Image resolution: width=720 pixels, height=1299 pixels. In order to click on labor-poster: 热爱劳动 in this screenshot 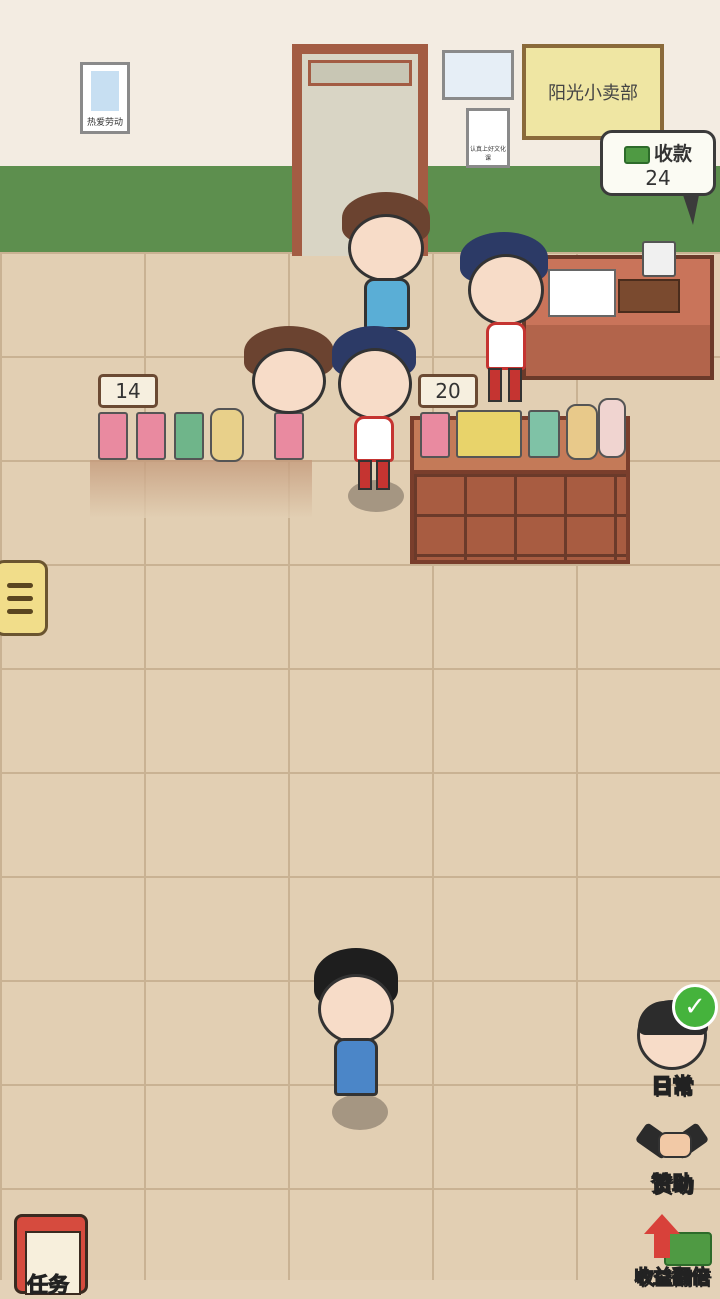, I will do `click(105, 98)`.